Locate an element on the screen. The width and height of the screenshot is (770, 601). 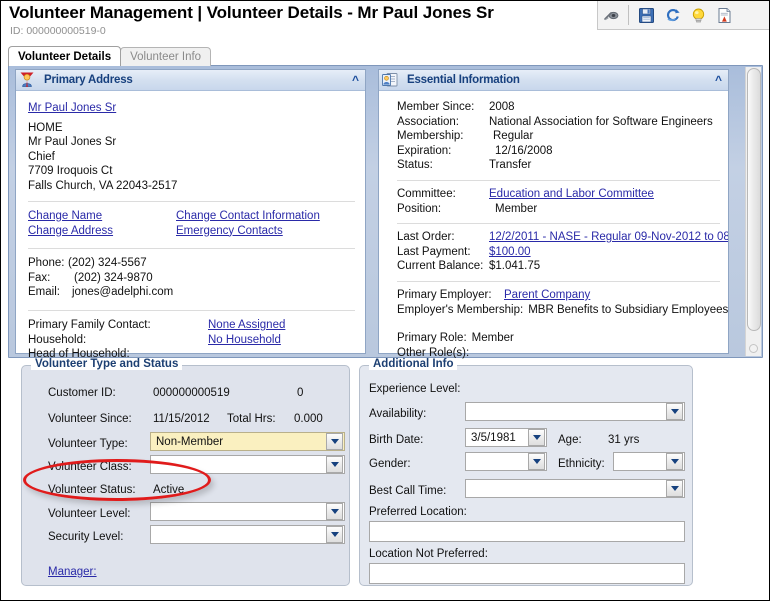
report-icon is located at coordinates (724, 15).